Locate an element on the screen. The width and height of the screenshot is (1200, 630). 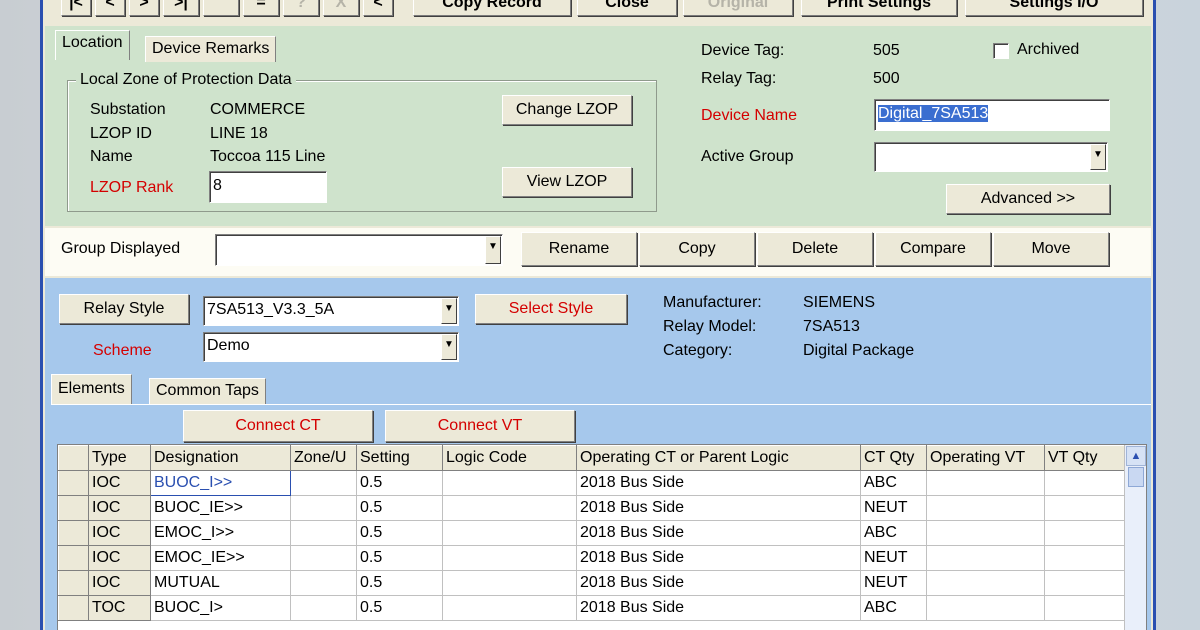
next-record-button: > is located at coordinates (144, 8).